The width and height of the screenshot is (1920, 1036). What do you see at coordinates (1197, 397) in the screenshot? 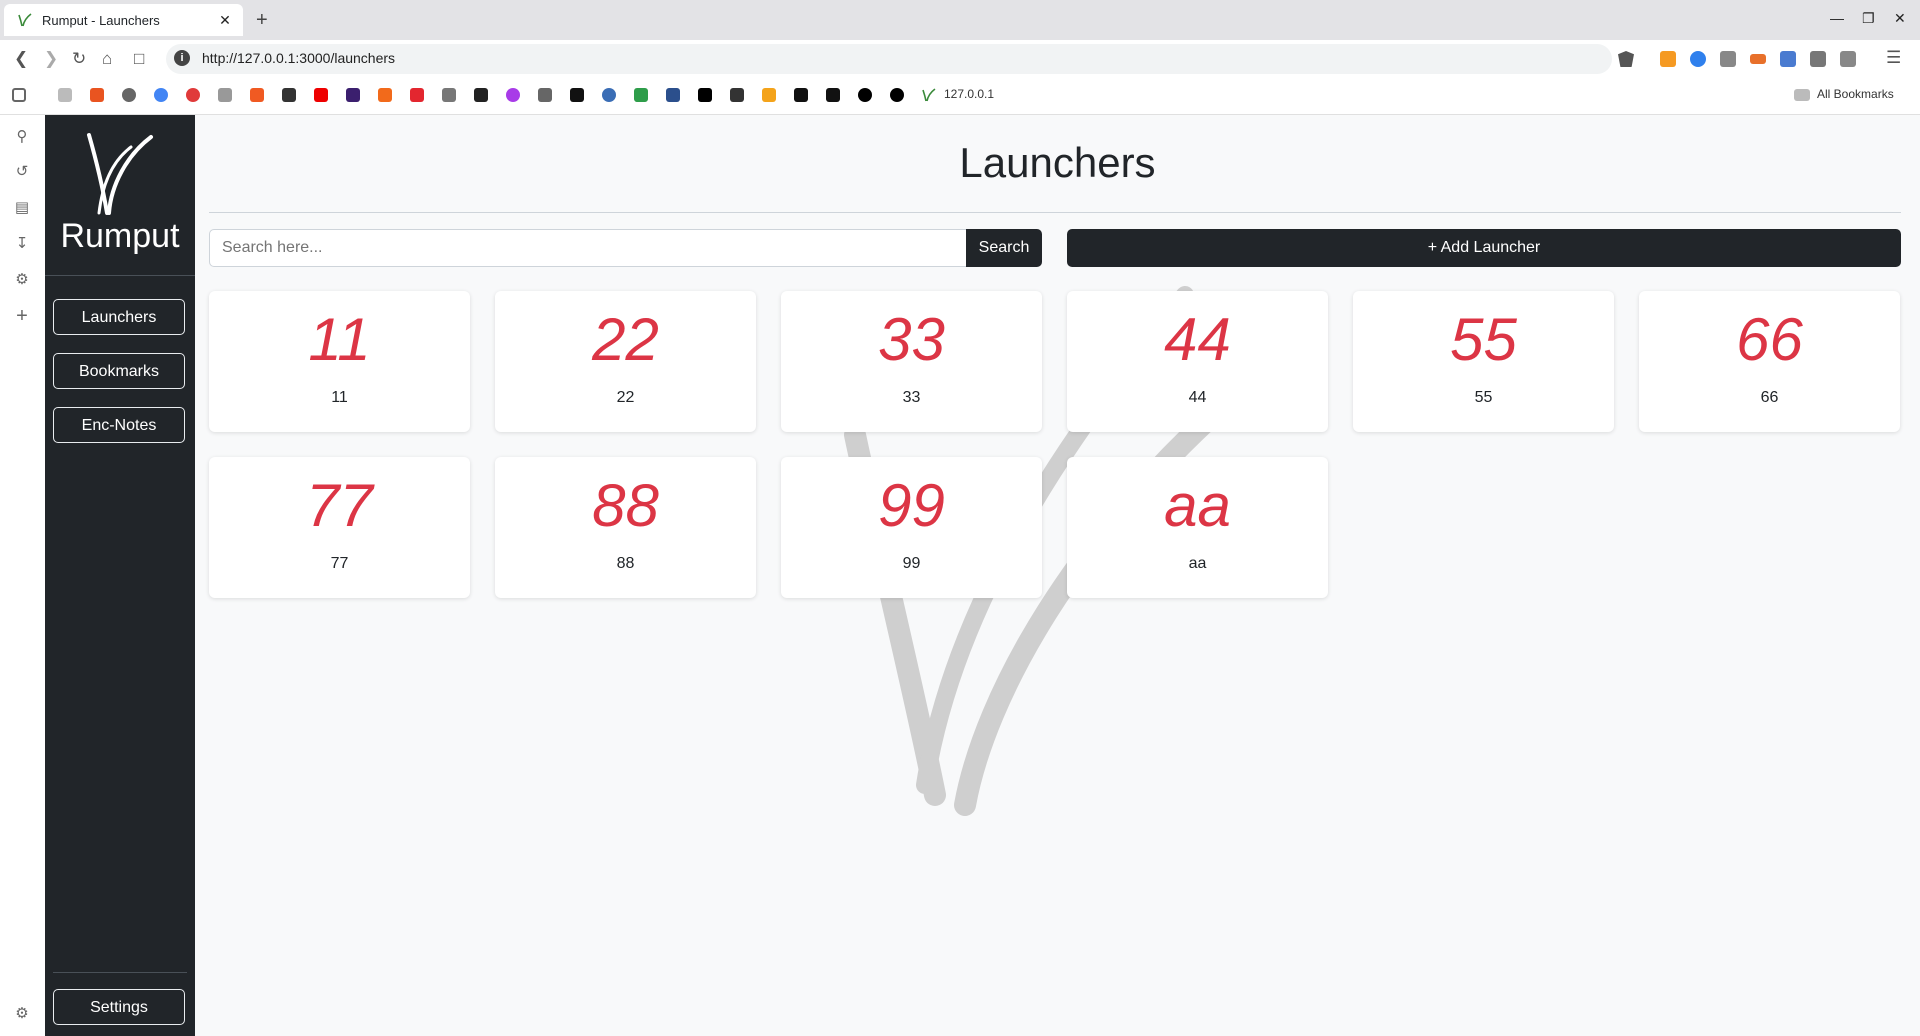
I see `launcher-name: 44` at bounding box center [1197, 397].